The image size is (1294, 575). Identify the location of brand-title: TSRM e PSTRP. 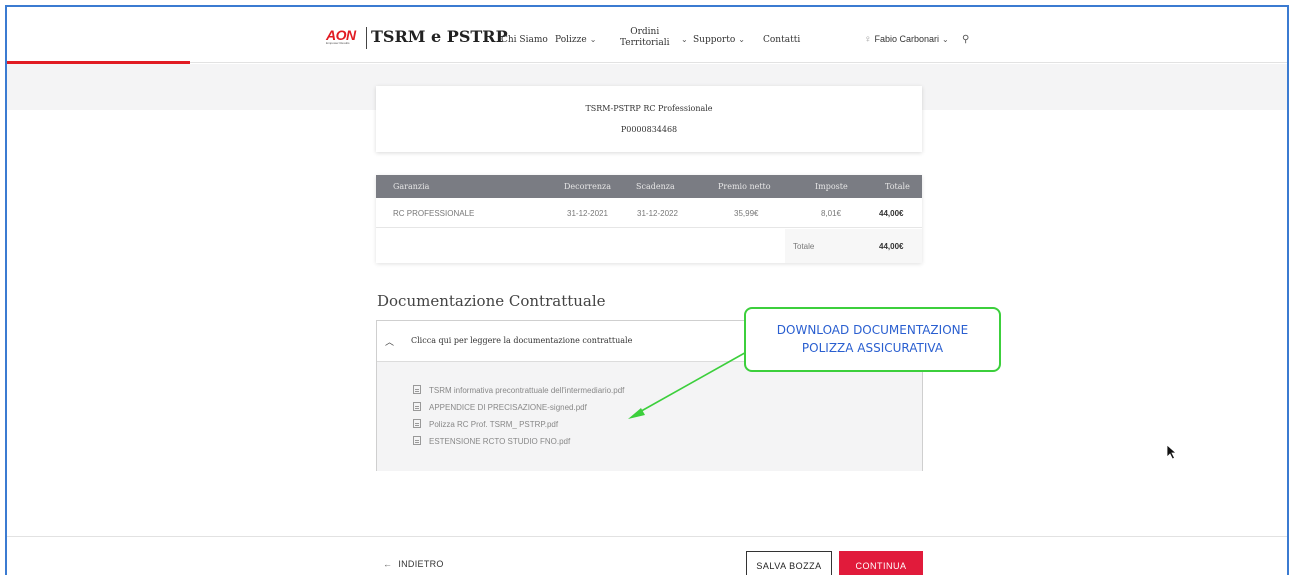
(439, 36).